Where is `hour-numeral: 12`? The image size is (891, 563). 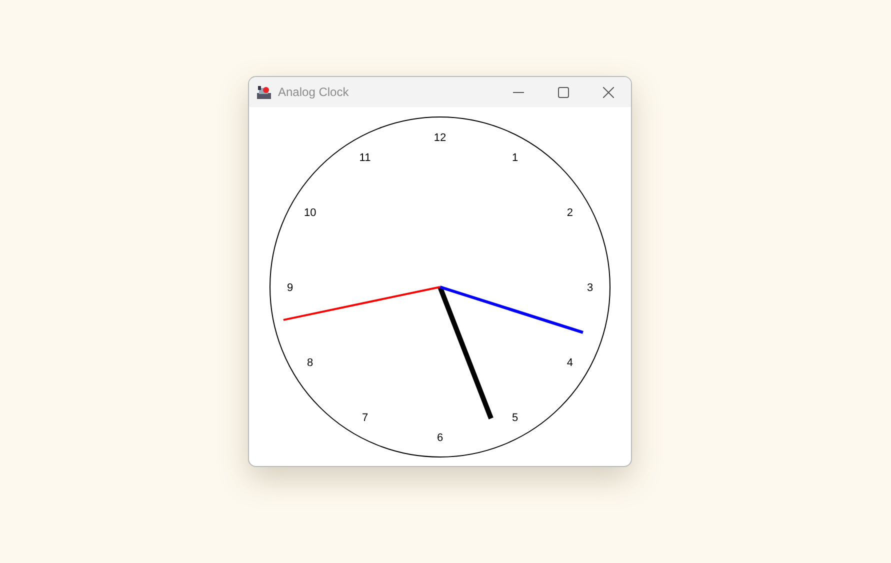 hour-numeral: 12 is located at coordinates (440, 138).